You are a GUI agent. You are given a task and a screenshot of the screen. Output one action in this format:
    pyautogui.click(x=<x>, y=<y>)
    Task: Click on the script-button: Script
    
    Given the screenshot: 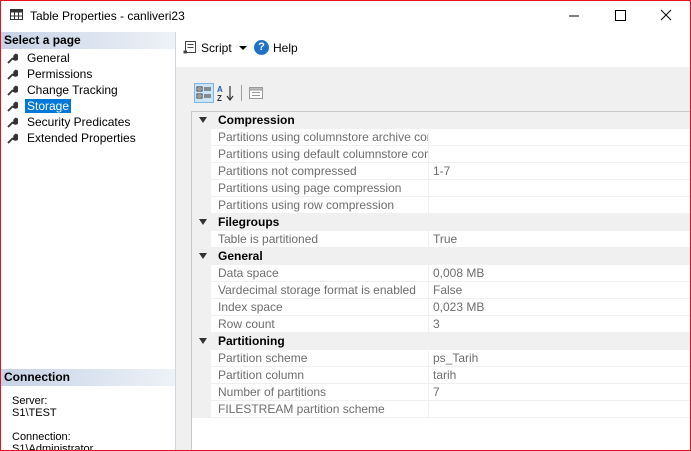 What is the action you would take?
    pyautogui.click(x=216, y=48)
    